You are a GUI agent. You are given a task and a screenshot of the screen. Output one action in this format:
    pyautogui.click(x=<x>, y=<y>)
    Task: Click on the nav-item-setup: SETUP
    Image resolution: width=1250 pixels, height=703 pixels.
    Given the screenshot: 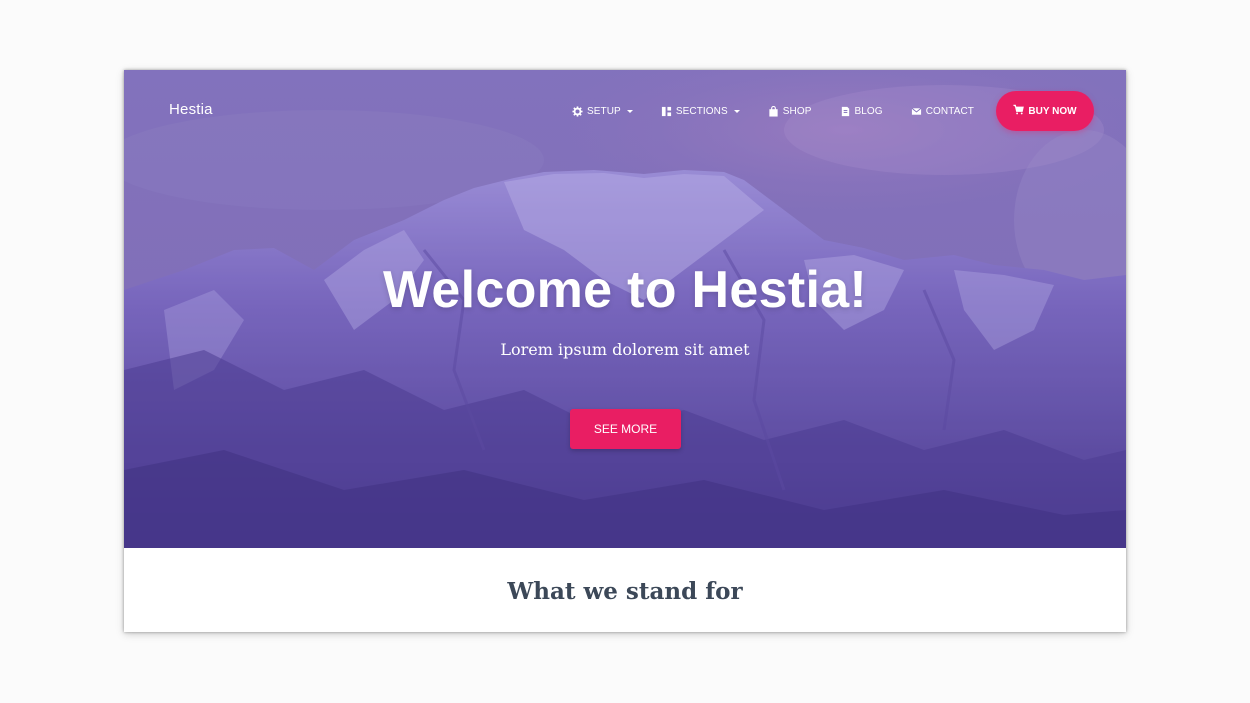 What is the action you would take?
    pyautogui.click(x=602, y=111)
    